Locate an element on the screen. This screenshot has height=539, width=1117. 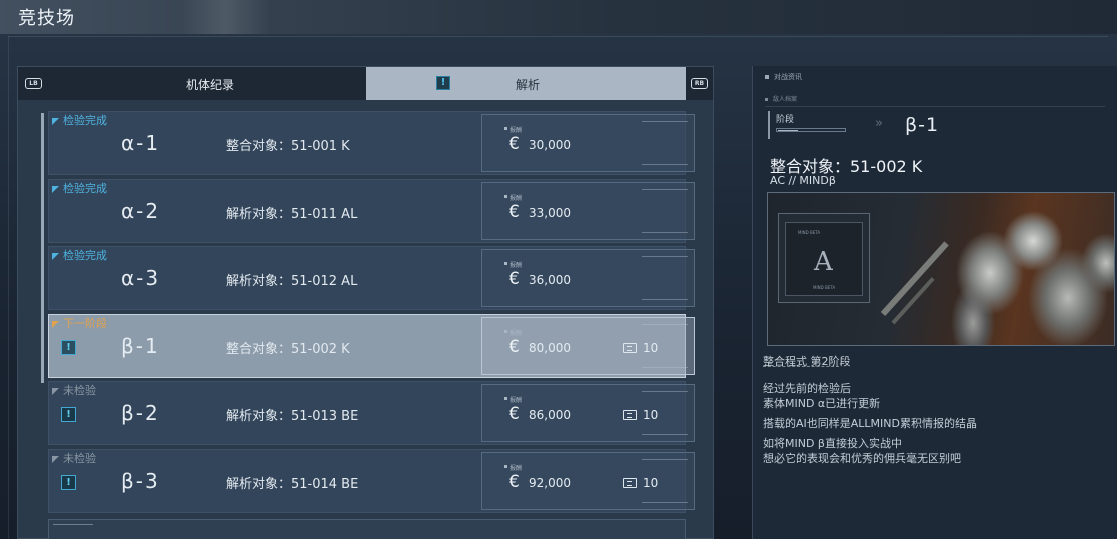
tab-machine-record: LB 机体纪录 is located at coordinates (192, 83).